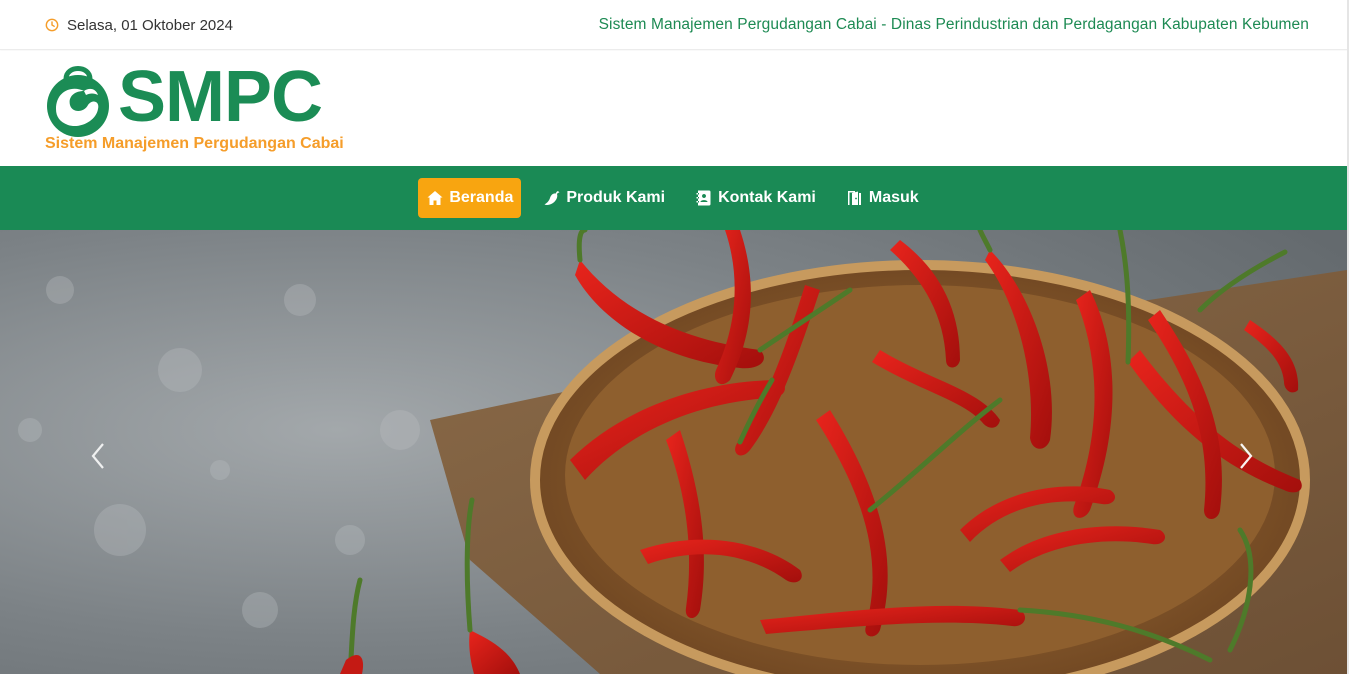 Image resolution: width=1349 pixels, height=674 pixels. What do you see at coordinates (767, 197) in the screenshot?
I see `nav-item-label: Kontak Kami` at bounding box center [767, 197].